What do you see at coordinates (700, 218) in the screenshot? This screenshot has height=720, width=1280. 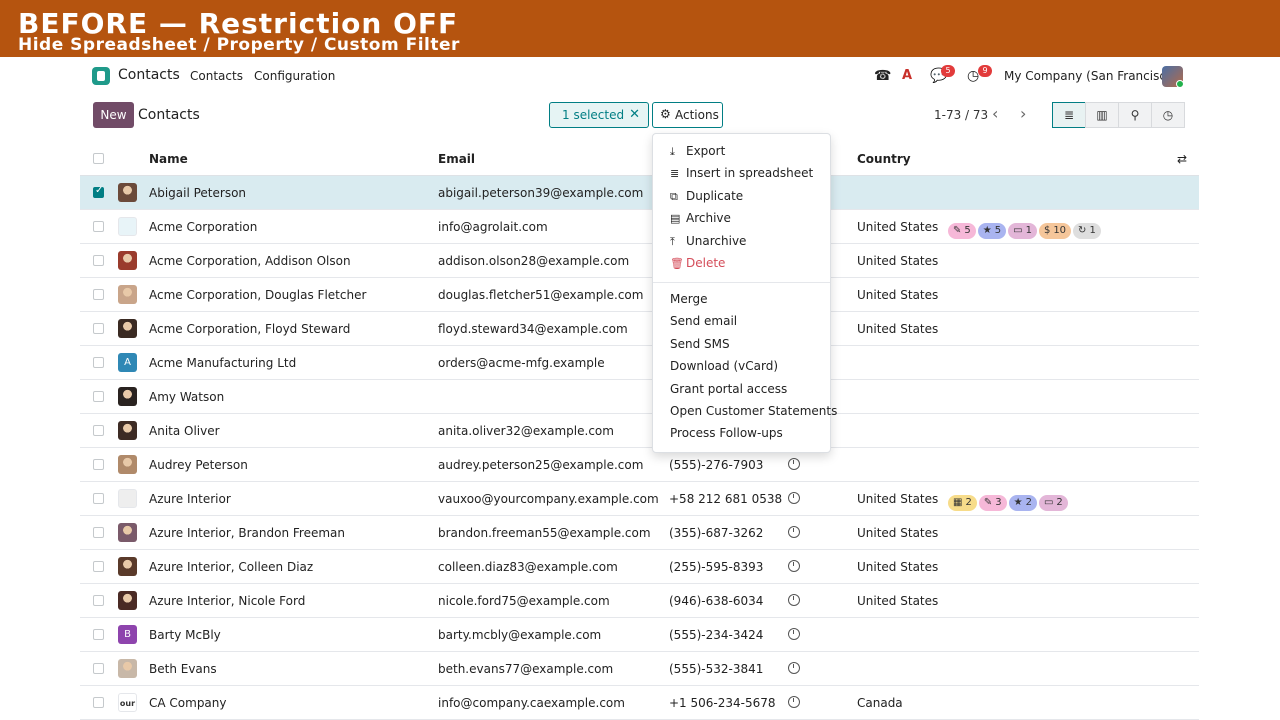 I see `menu-item-archive: ▤ Archive` at bounding box center [700, 218].